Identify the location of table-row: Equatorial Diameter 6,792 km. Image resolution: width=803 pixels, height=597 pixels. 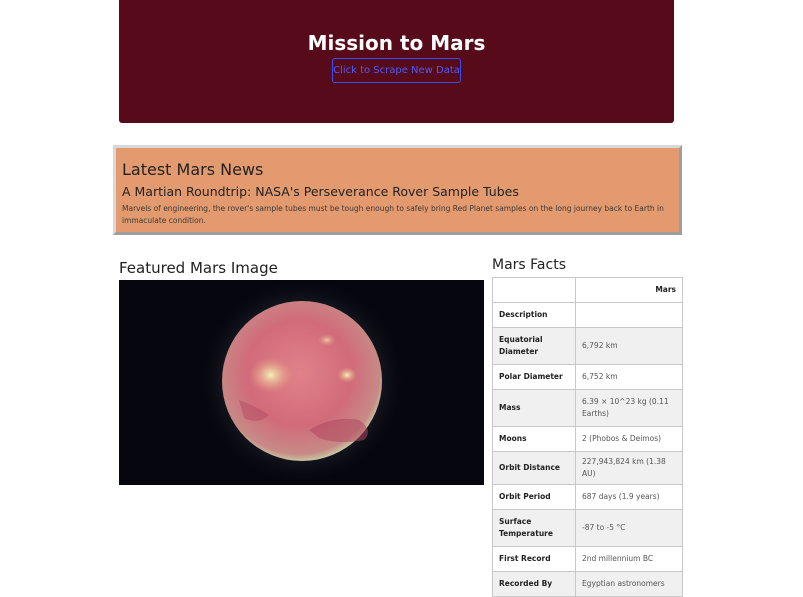
(587, 346).